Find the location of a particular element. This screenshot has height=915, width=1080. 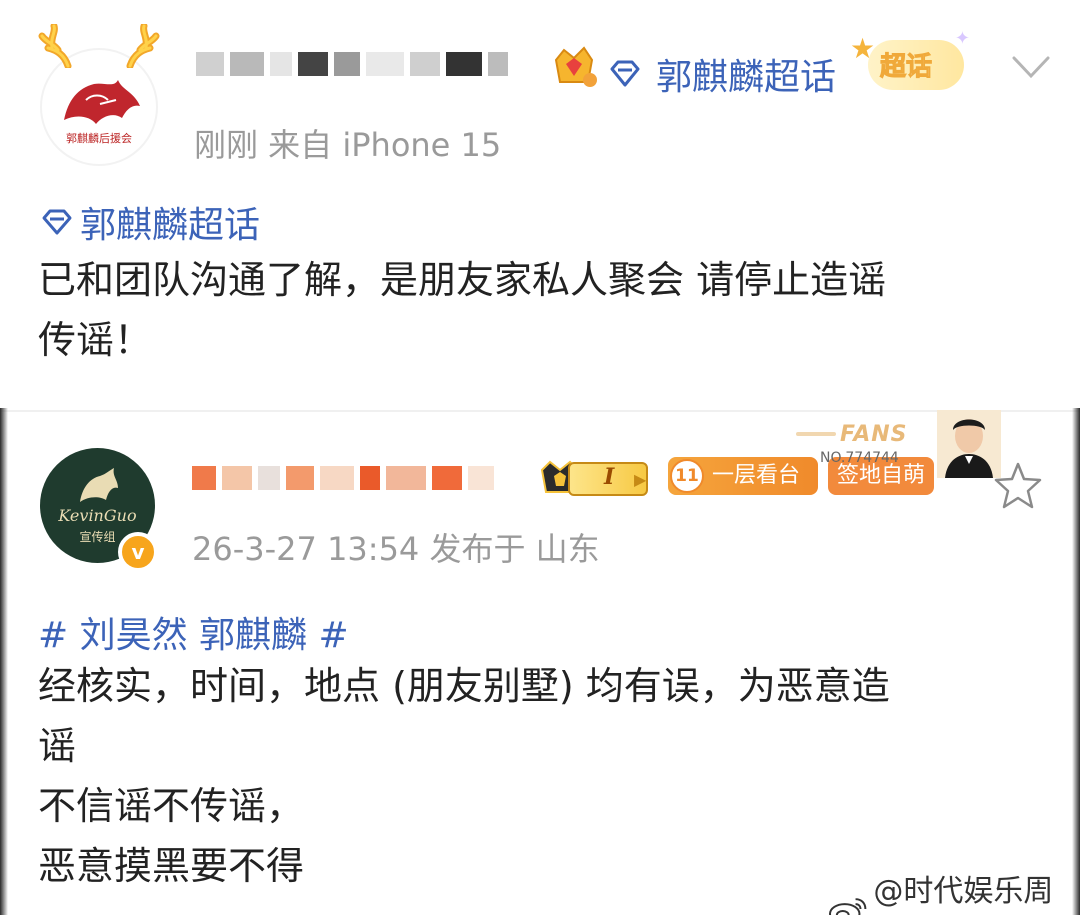

badge-label: 超话 is located at coordinates (906, 67).